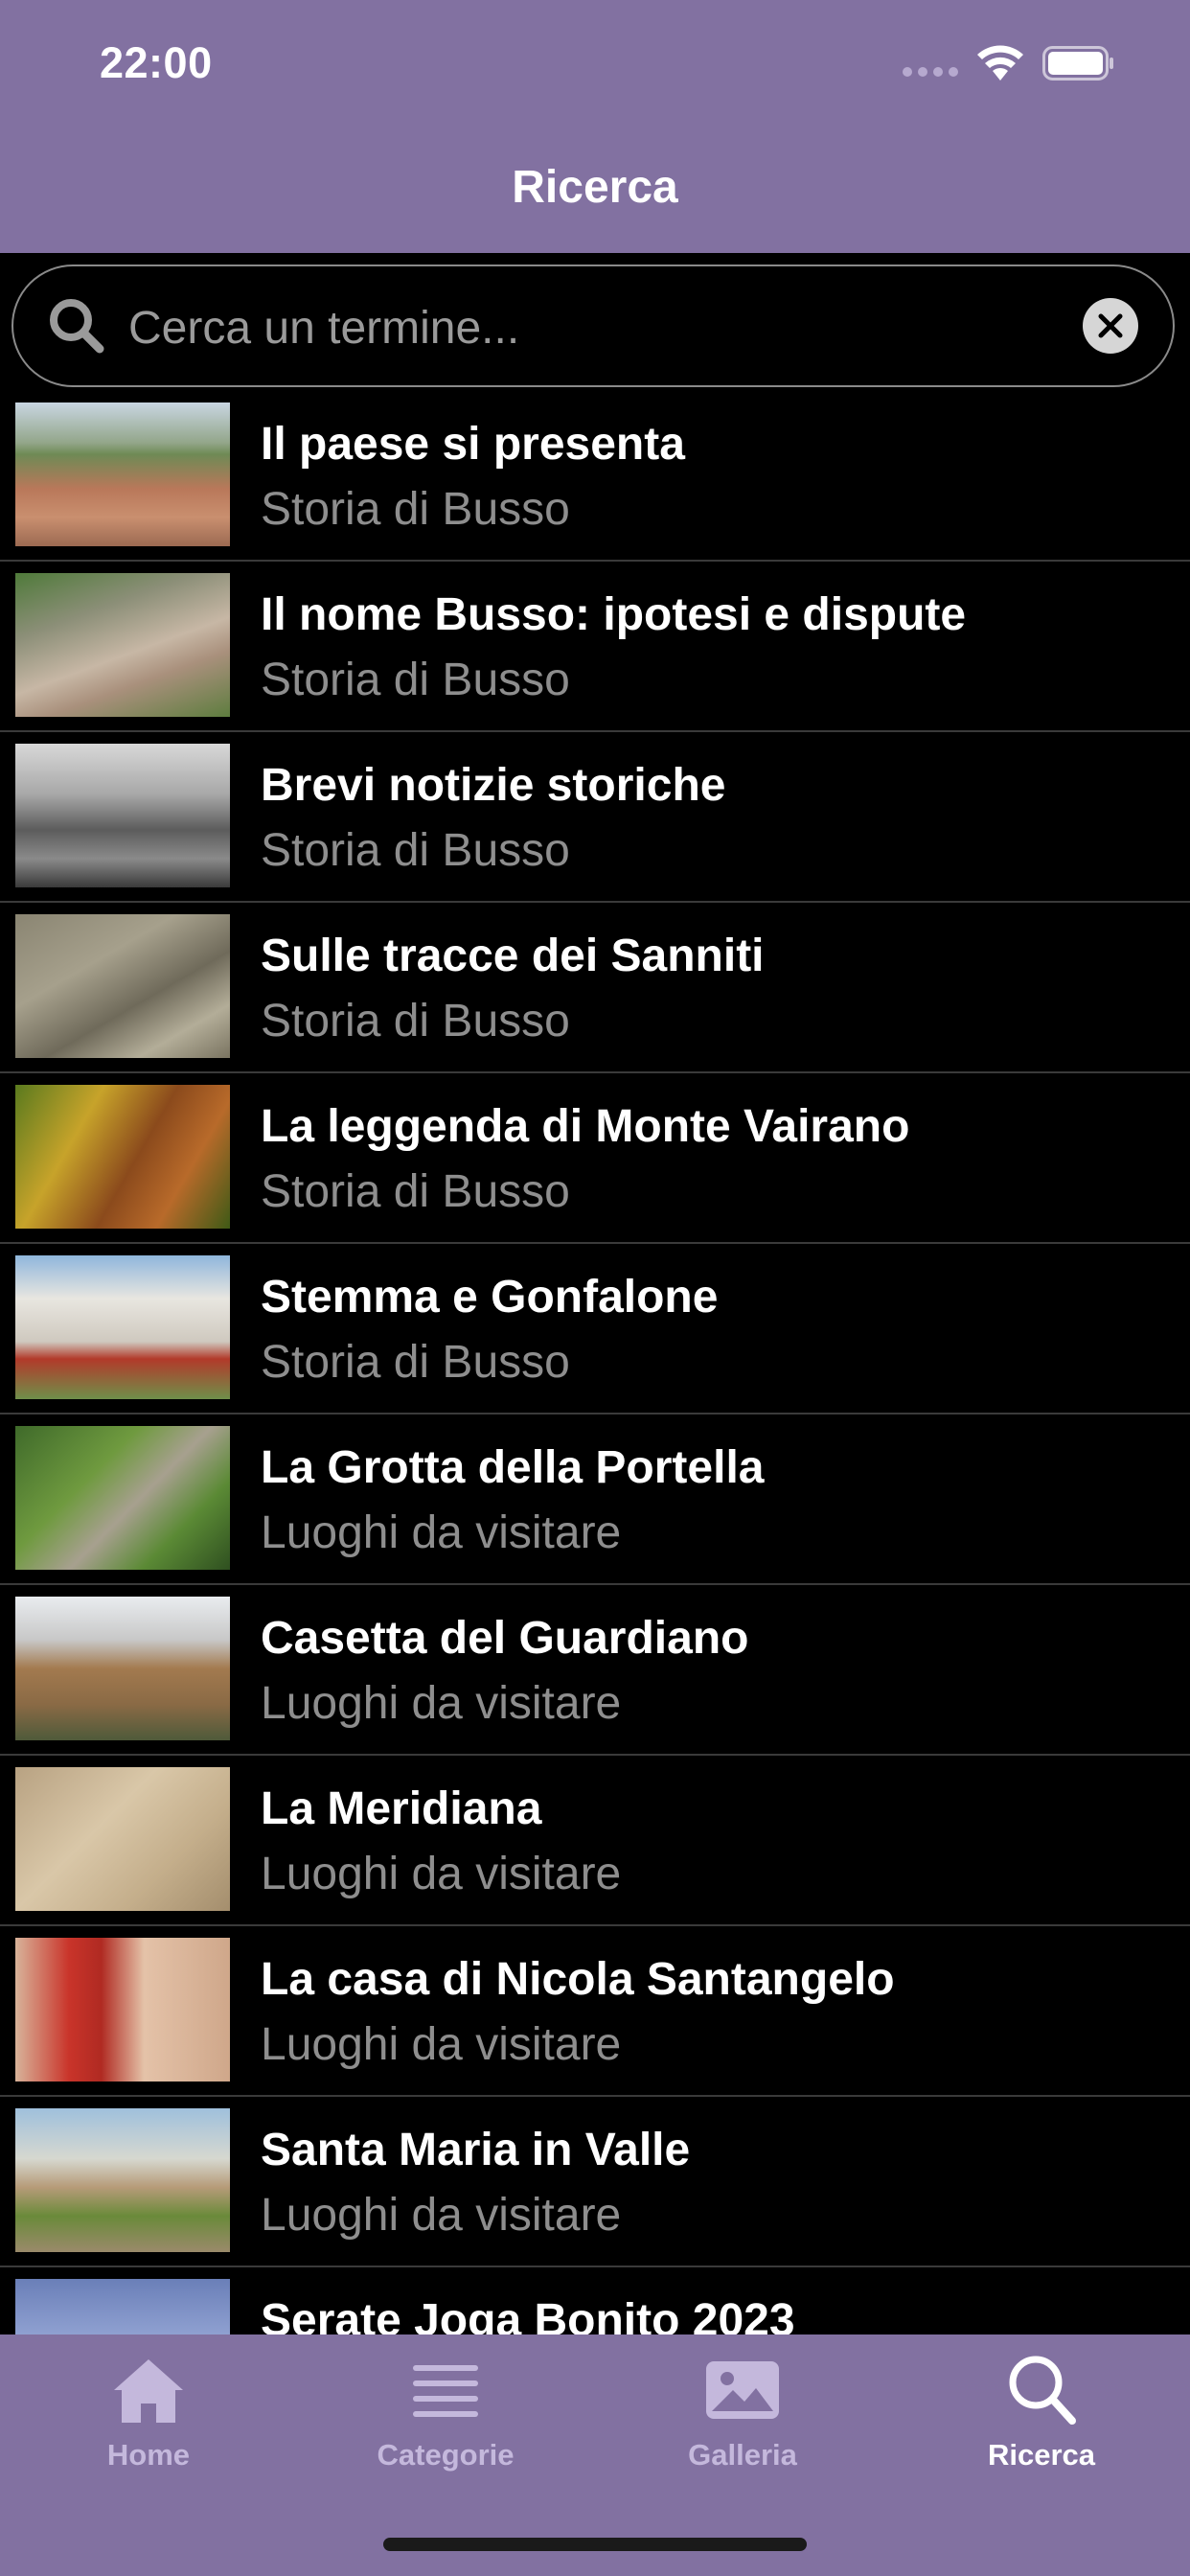  What do you see at coordinates (1077, 63) in the screenshot?
I see `battery-icon` at bounding box center [1077, 63].